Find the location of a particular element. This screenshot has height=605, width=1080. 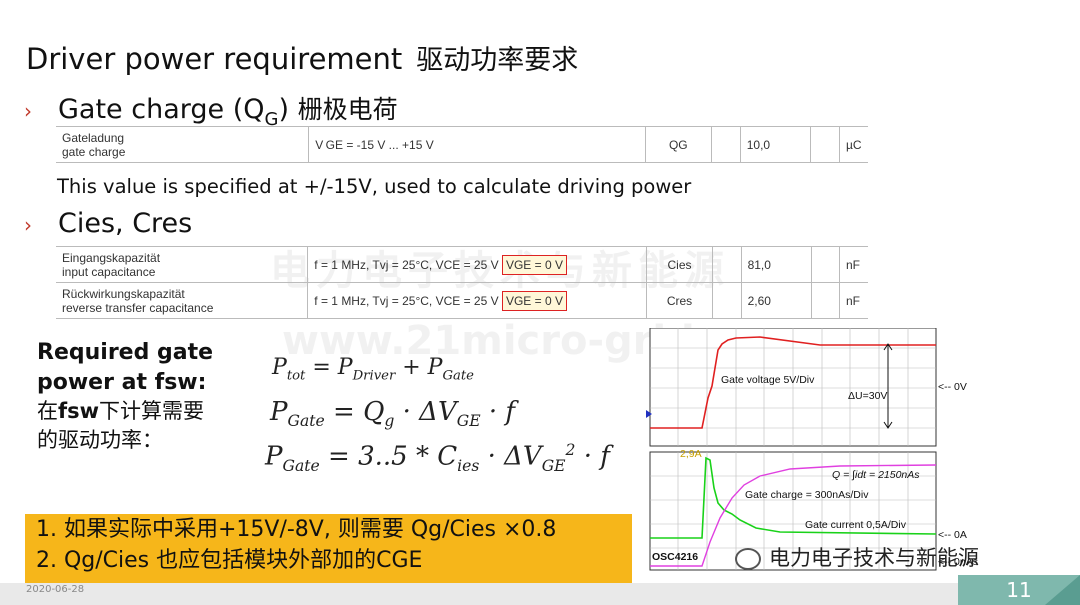

scope-zero-a-label: <-- 0A is located at coordinates (952, 535).